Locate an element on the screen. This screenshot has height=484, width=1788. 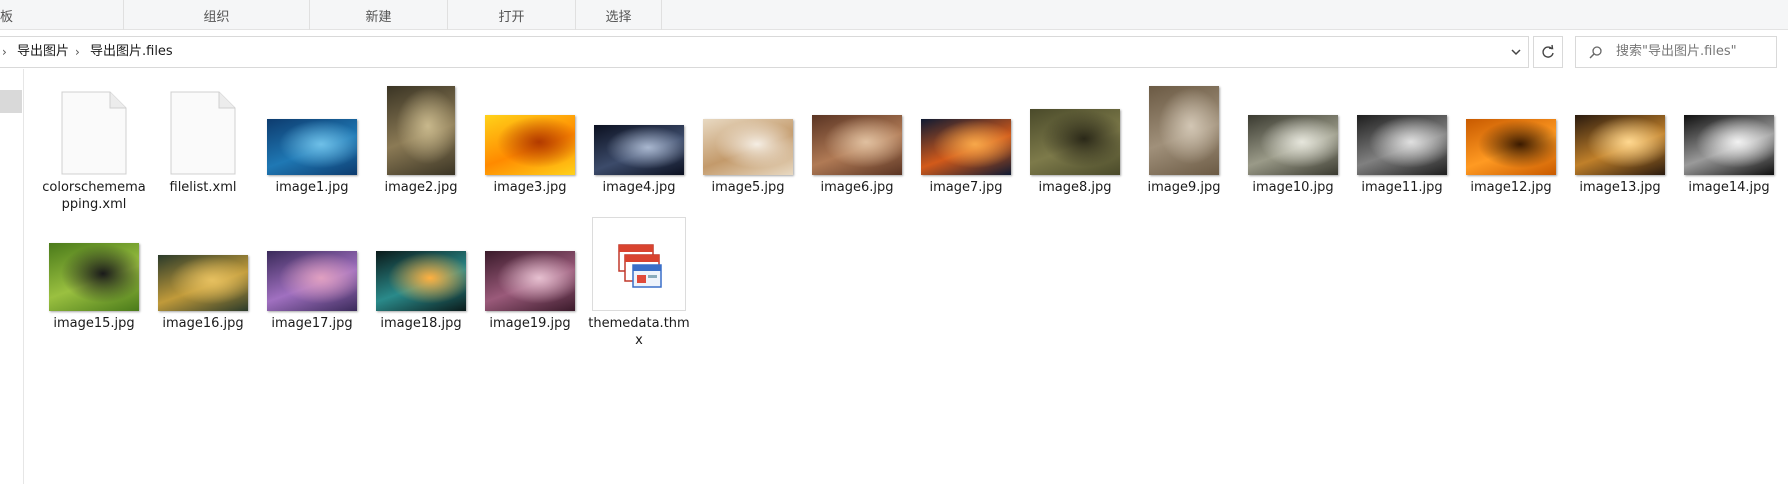
file-name-label: image5.jpg is located at coordinates (748, 187).